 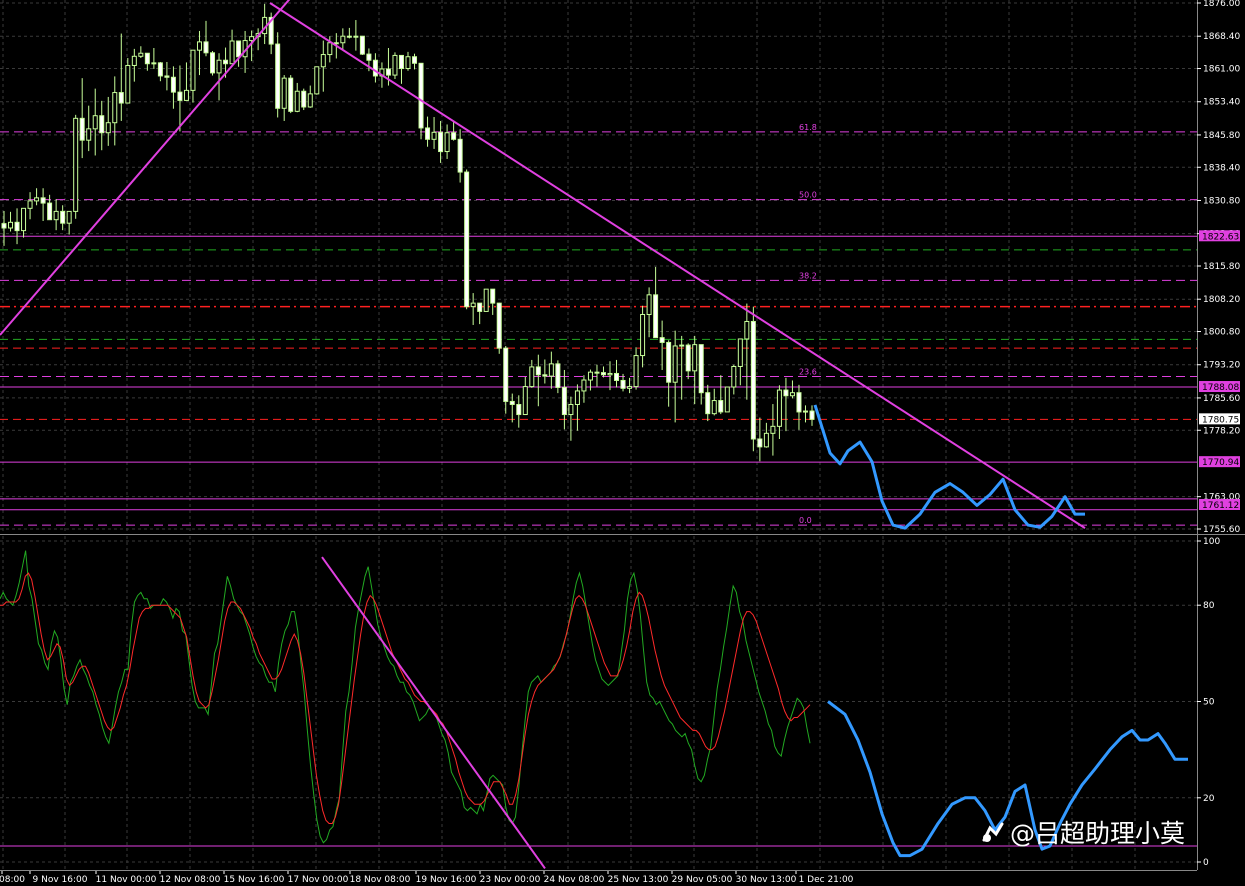 What do you see at coordinates (1221, 103) in the screenshot?
I see `y-tick-label: 1853.40` at bounding box center [1221, 103].